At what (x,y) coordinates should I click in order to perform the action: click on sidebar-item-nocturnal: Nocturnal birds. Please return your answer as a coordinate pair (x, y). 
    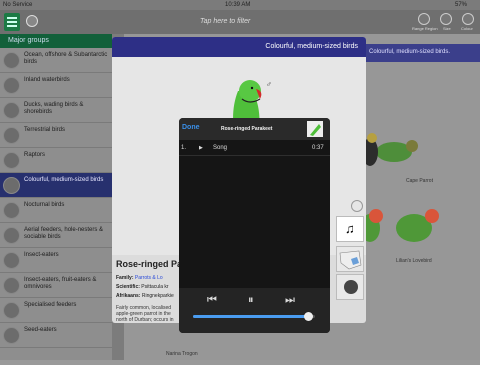
    Looking at the image, I should click on (56, 210).